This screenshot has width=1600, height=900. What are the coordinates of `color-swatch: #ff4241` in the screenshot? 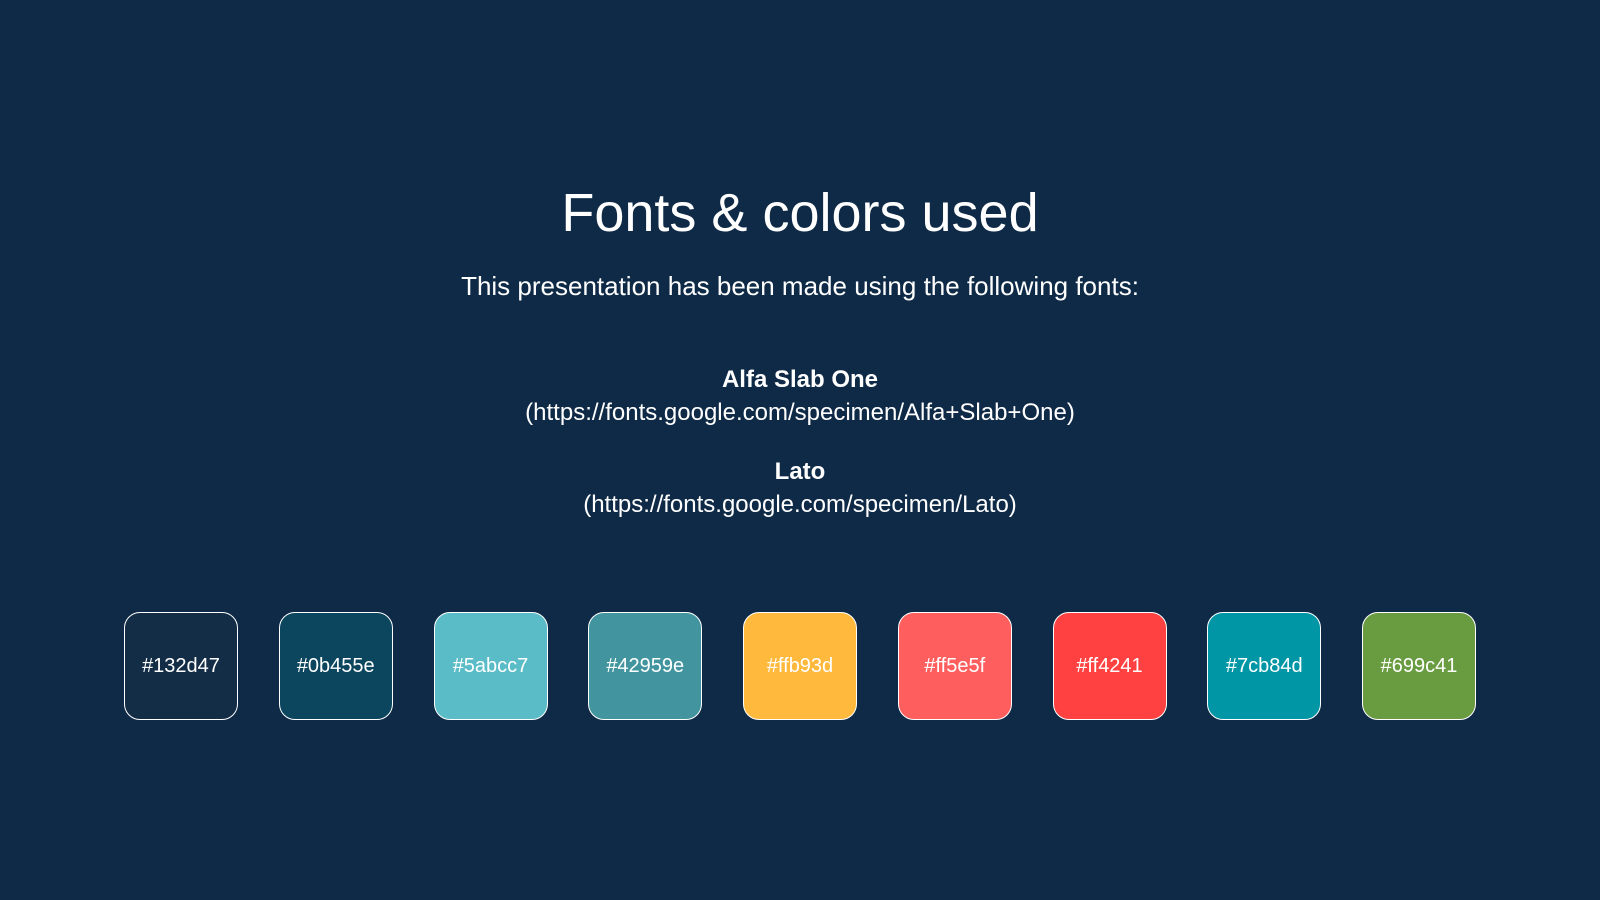 It's located at (1109, 666).